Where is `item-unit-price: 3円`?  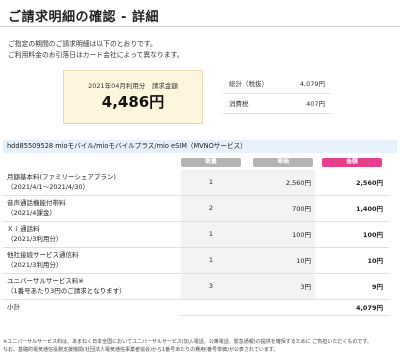
item-unit-price: 3円 is located at coordinates (278, 286).